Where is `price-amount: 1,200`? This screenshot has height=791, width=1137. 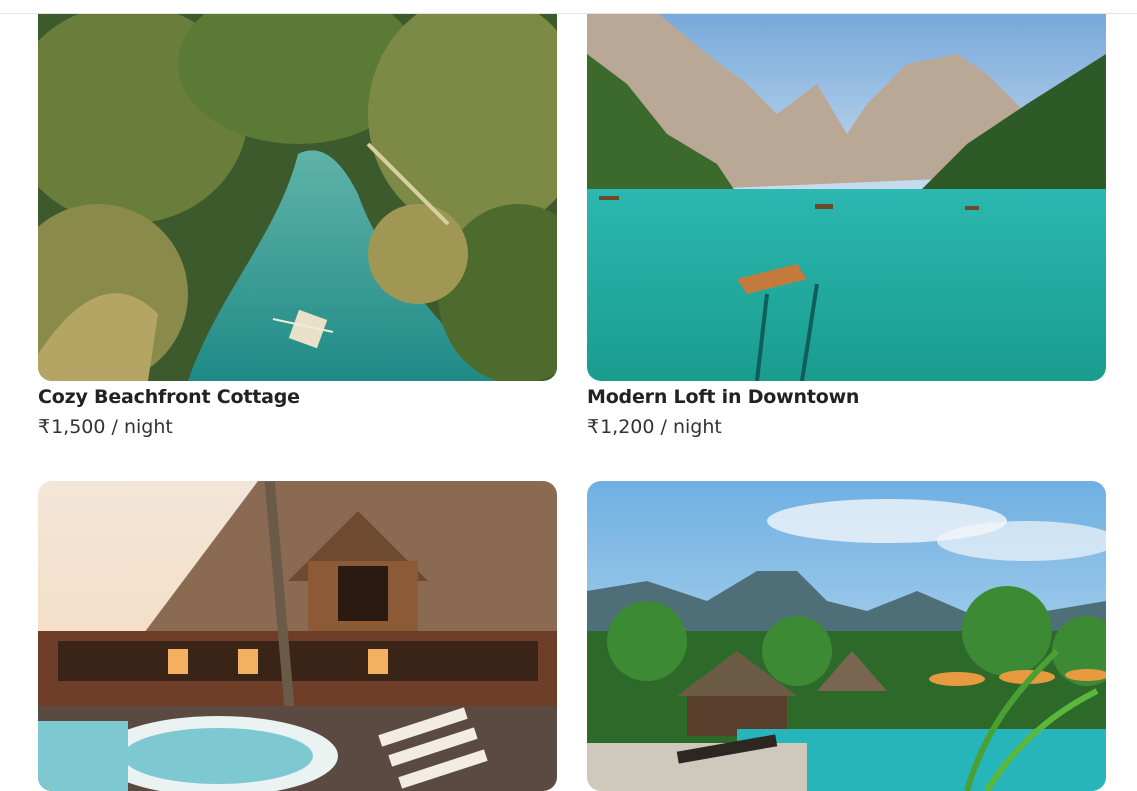
price-amount: 1,200 is located at coordinates (627, 427).